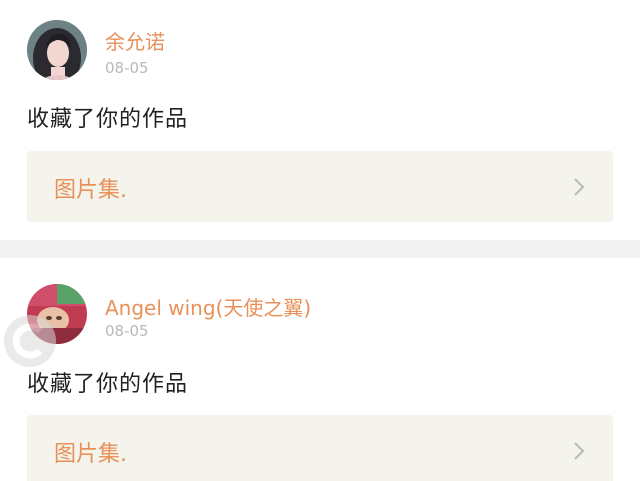 This screenshot has width=640, height=481. I want to click on user-avatar-icon, so click(57, 50).